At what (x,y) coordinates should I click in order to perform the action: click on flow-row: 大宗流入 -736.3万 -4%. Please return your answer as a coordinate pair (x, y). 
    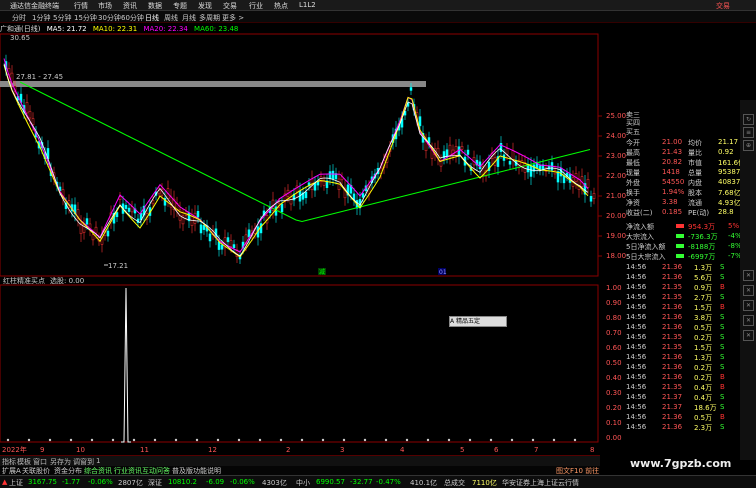
    Looking at the image, I should click on (673, 236).